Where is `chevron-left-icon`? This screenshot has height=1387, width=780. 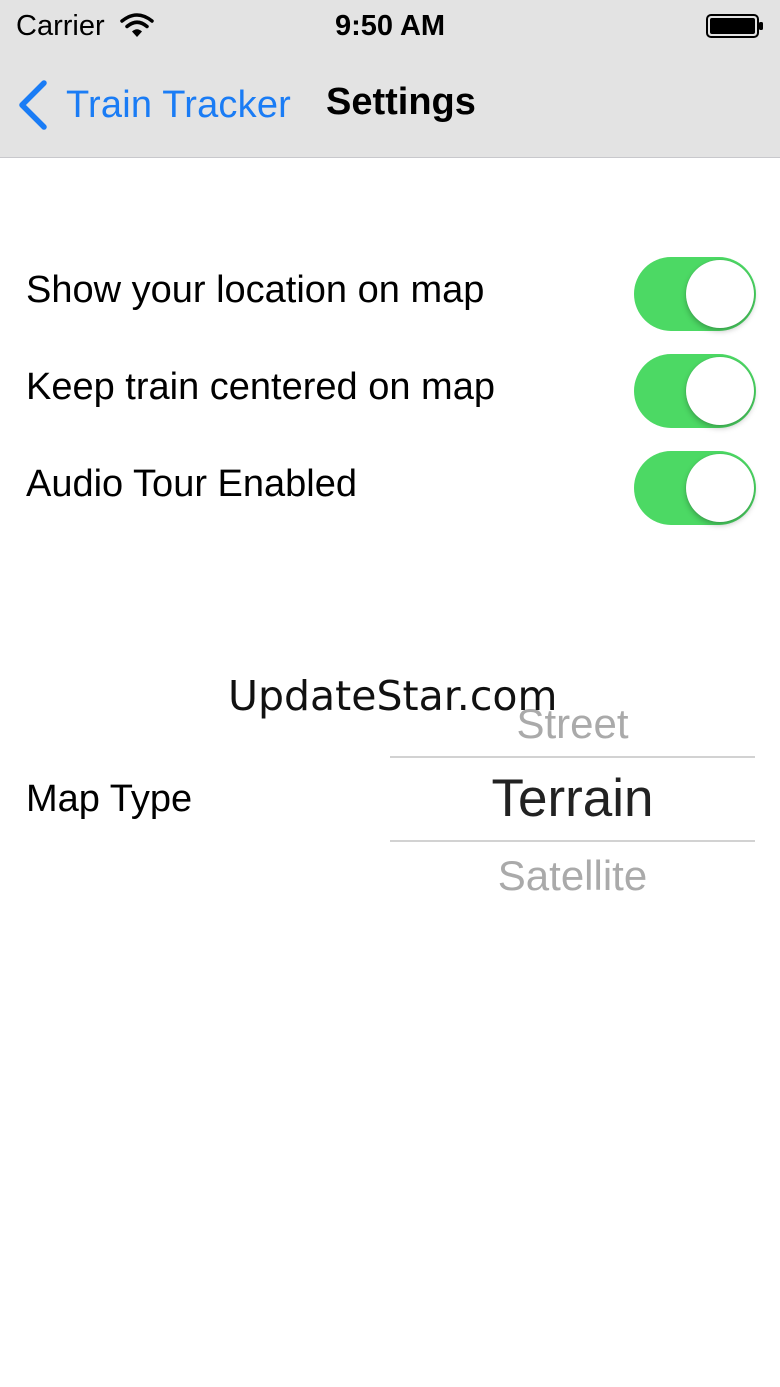 chevron-left-icon is located at coordinates (33, 105).